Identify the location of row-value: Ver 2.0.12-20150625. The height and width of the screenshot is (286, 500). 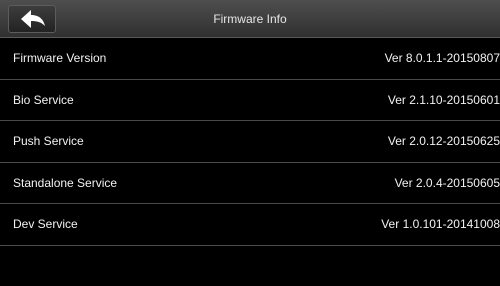
(443, 141).